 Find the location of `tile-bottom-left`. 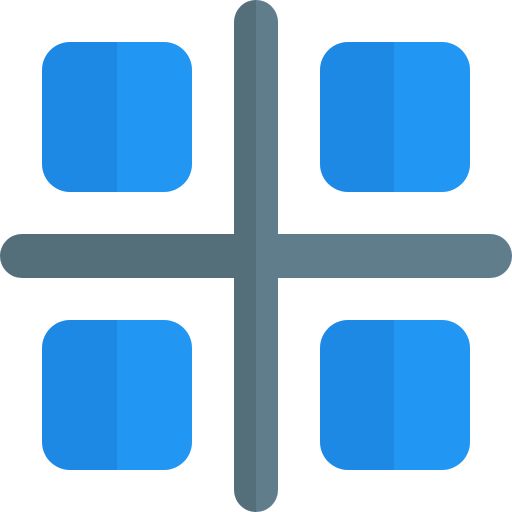

tile-bottom-left is located at coordinates (117, 395).